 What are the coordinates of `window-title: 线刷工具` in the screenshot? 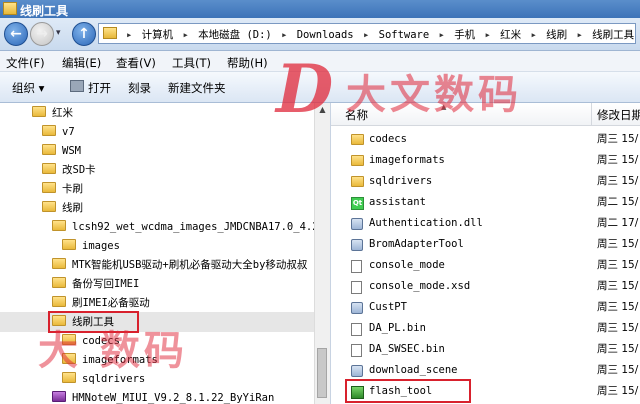 It's located at (44, 11).